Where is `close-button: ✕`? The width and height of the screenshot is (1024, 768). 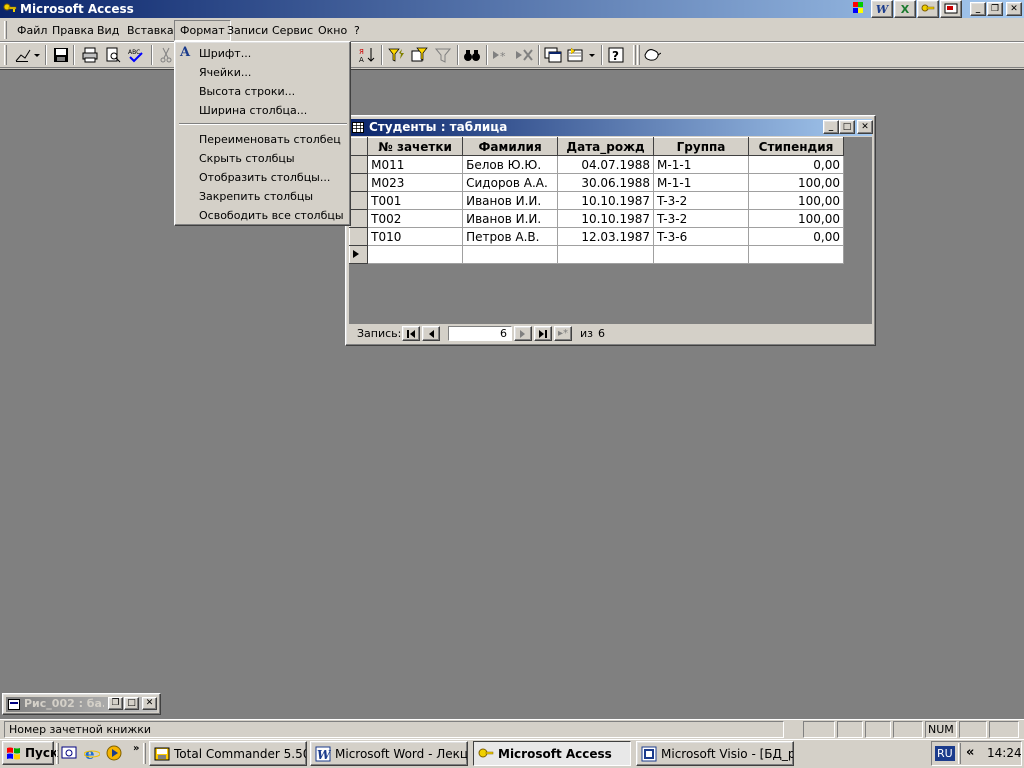 close-button: ✕ is located at coordinates (1014, 9).